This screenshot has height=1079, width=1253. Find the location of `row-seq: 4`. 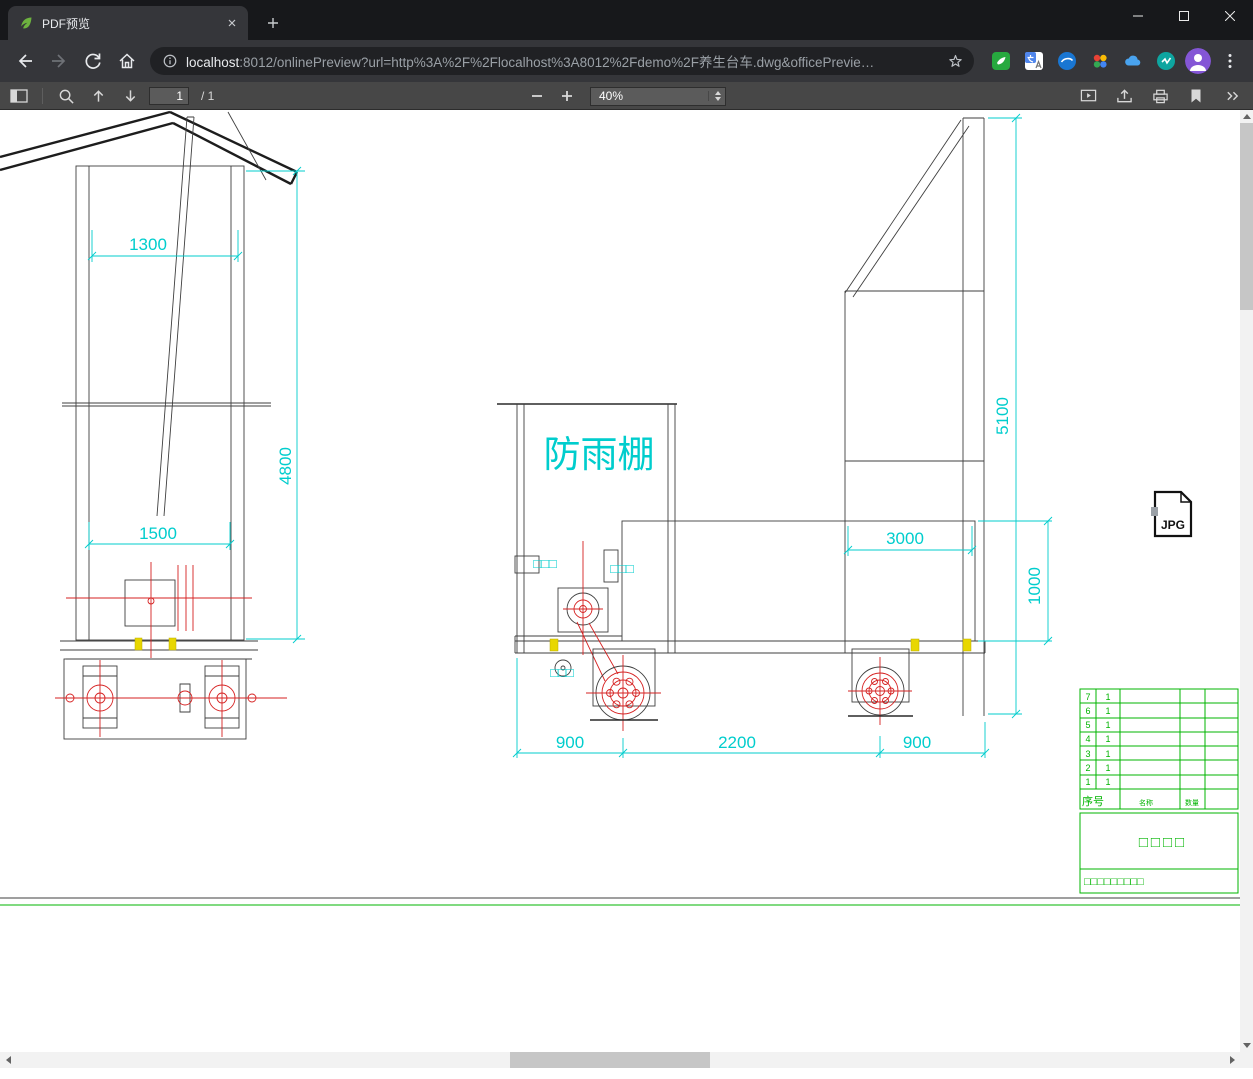

row-seq: 4 is located at coordinates (1087, 739).